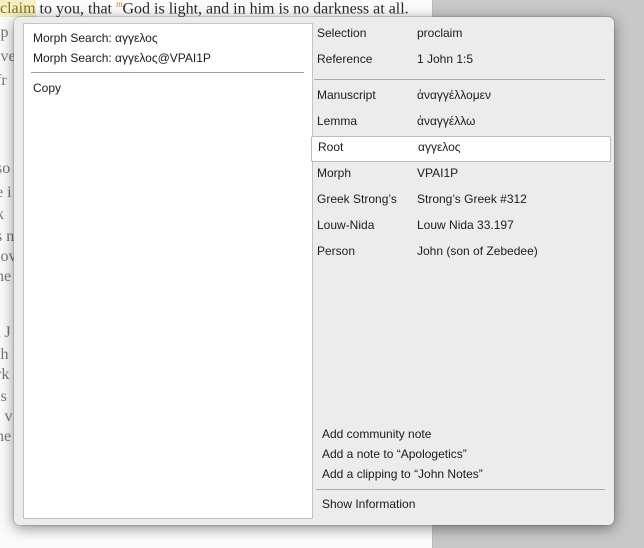  I want to click on info-label: Manuscript, so click(346, 95).